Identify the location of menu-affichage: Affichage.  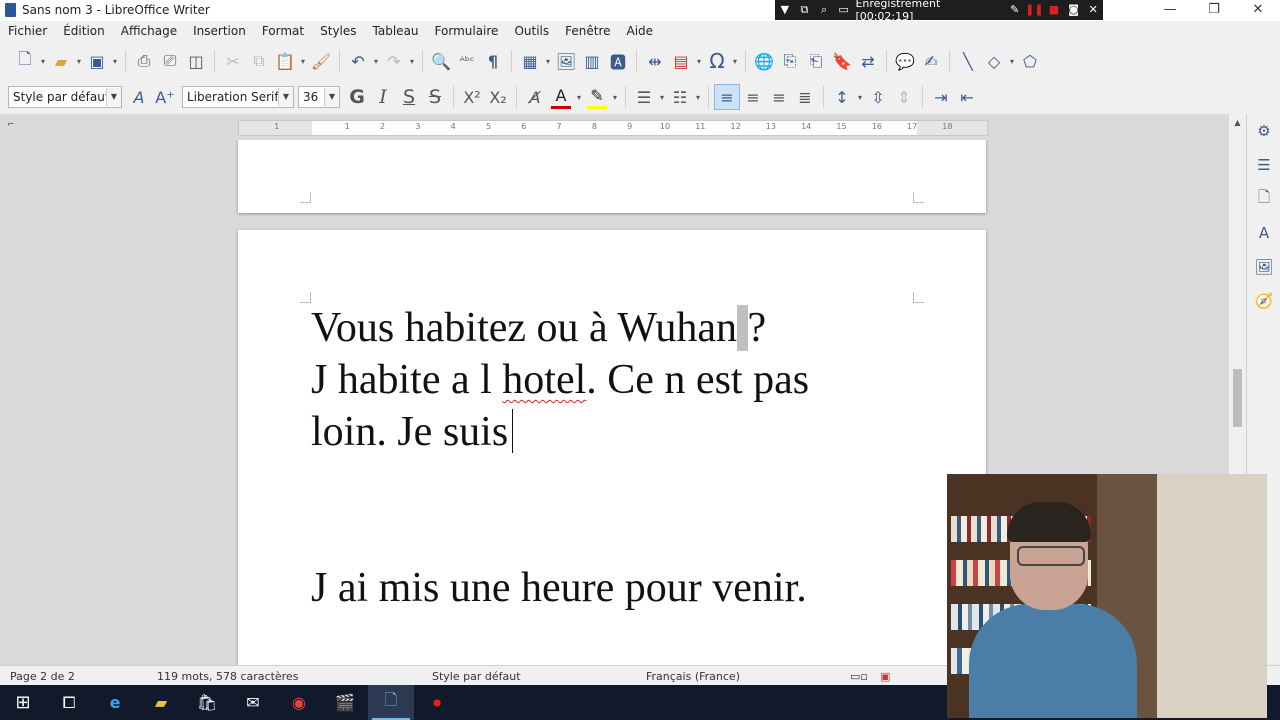
(149, 31).